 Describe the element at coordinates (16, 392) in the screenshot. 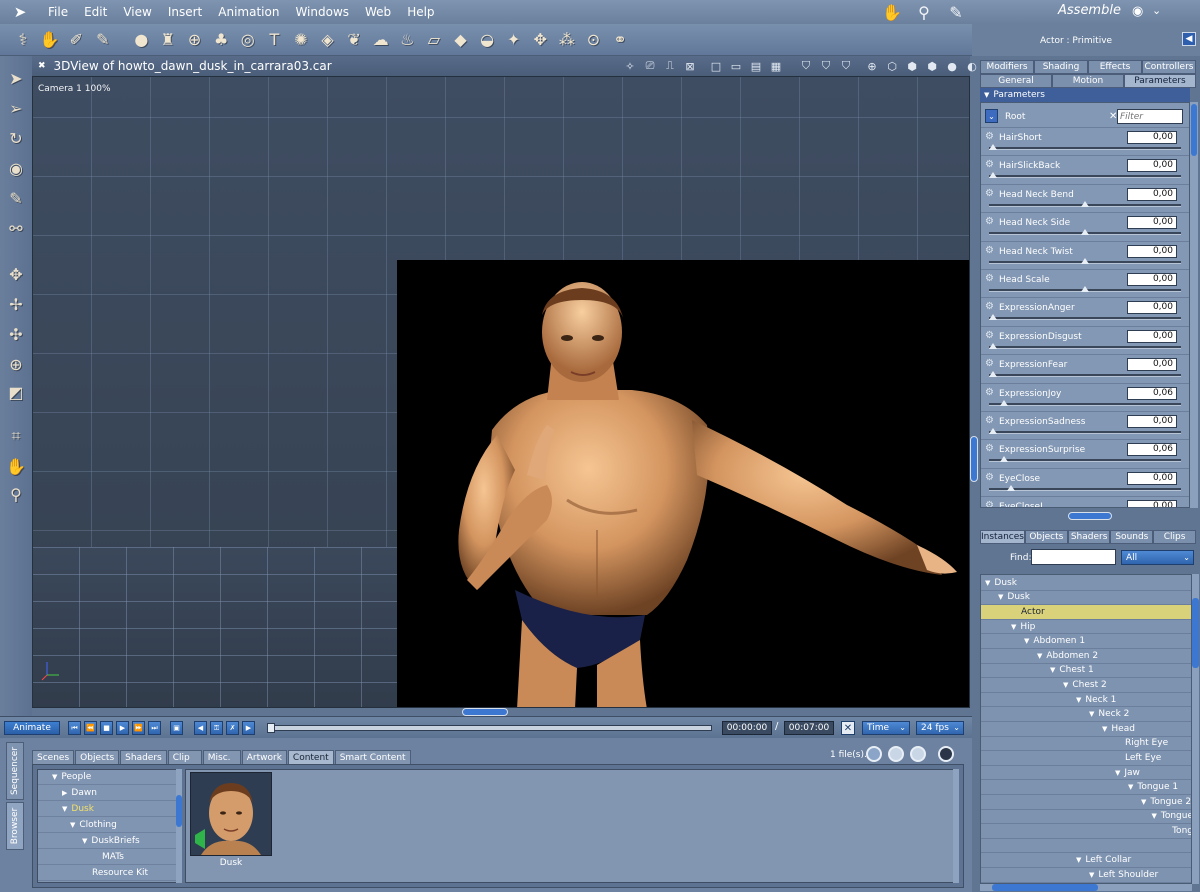

I see `scale-box-icon: ◩` at that location.